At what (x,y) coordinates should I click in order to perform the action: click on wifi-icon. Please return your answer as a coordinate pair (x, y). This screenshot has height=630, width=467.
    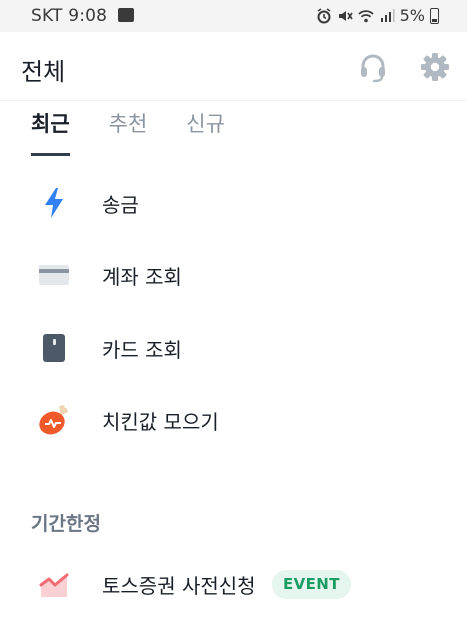
    Looking at the image, I should click on (365, 15).